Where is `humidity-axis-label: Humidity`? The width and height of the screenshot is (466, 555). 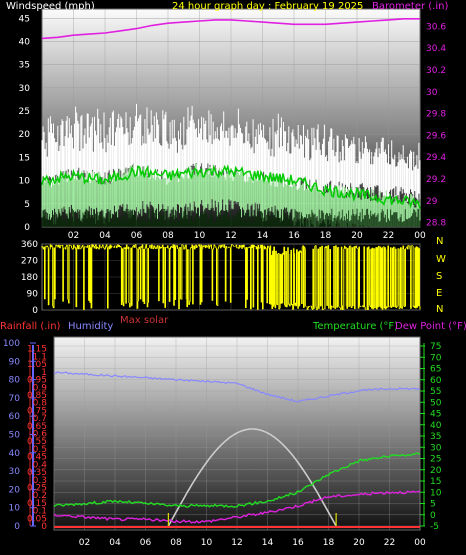
humidity-axis-label: Humidity is located at coordinates (90, 326).